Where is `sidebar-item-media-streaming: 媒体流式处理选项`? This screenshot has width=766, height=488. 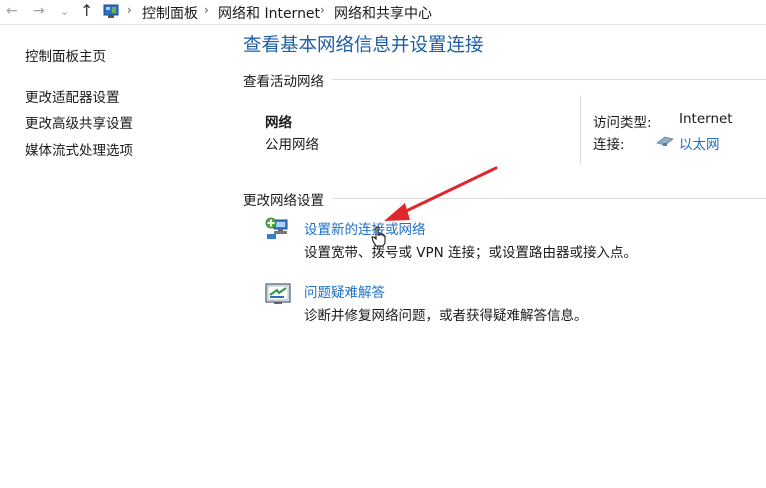 sidebar-item-media-streaming: 媒体流式处理选项 is located at coordinates (79, 149).